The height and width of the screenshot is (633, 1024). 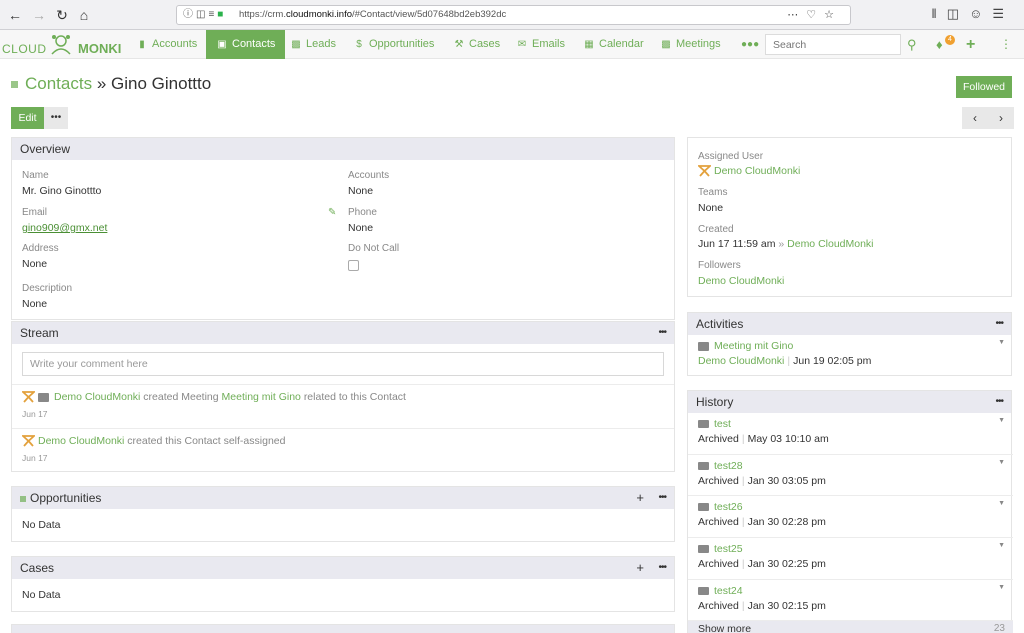 I want to click on home-icon: ⌂, so click(x=84, y=15).